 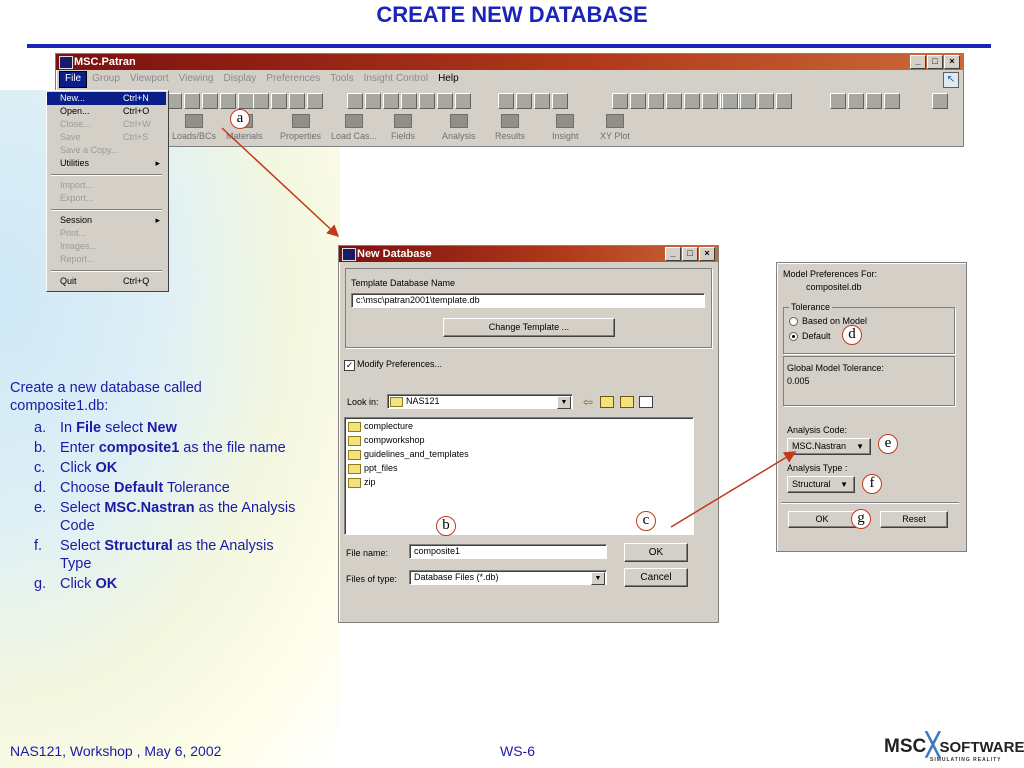 What do you see at coordinates (116, 751) in the screenshot?
I see `footer-course: NAS121, Workshop , May 6, 2002` at bounding box center [116, 751].